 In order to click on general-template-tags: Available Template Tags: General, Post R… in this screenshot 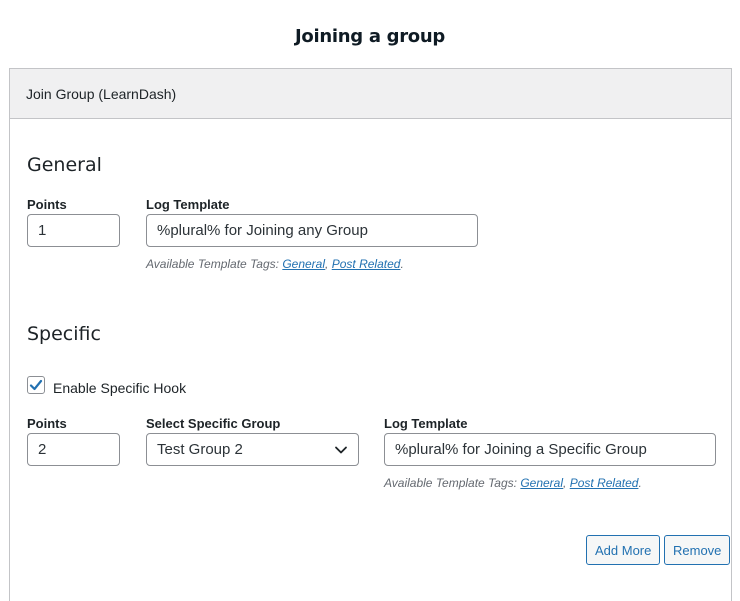, I will do `click(275, 264)`.